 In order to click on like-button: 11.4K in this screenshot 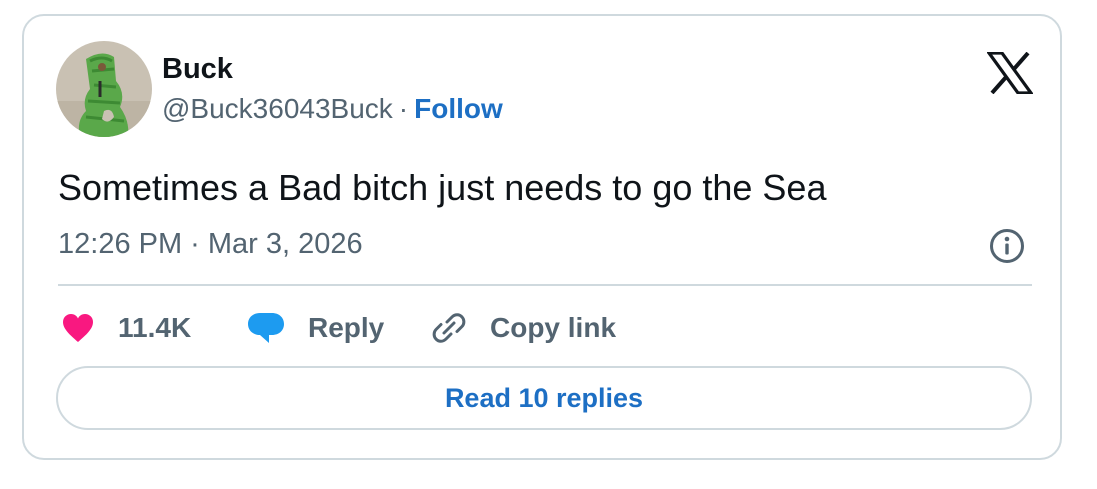, I will do `click(126, 328)`.